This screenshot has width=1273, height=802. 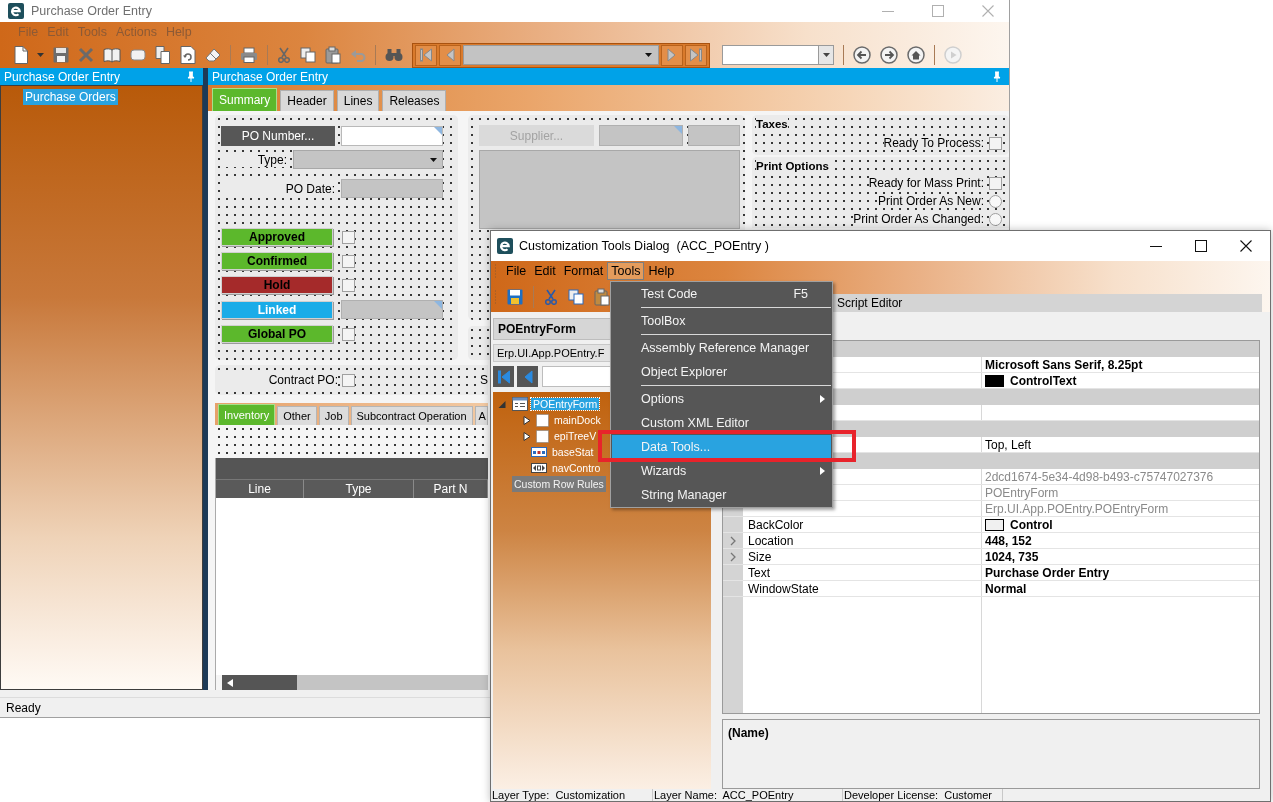 I want to click on property-value: Top, Left, so click(x=1008, y=444).